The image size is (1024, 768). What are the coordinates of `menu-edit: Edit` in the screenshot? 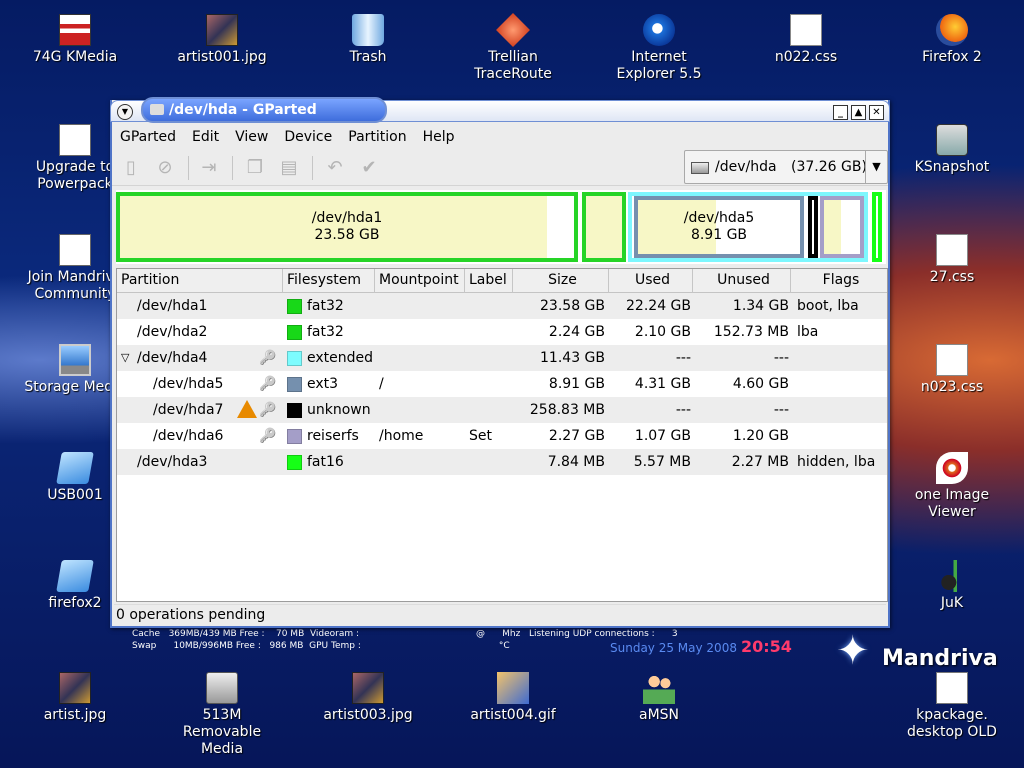 It's located at (205, 137).